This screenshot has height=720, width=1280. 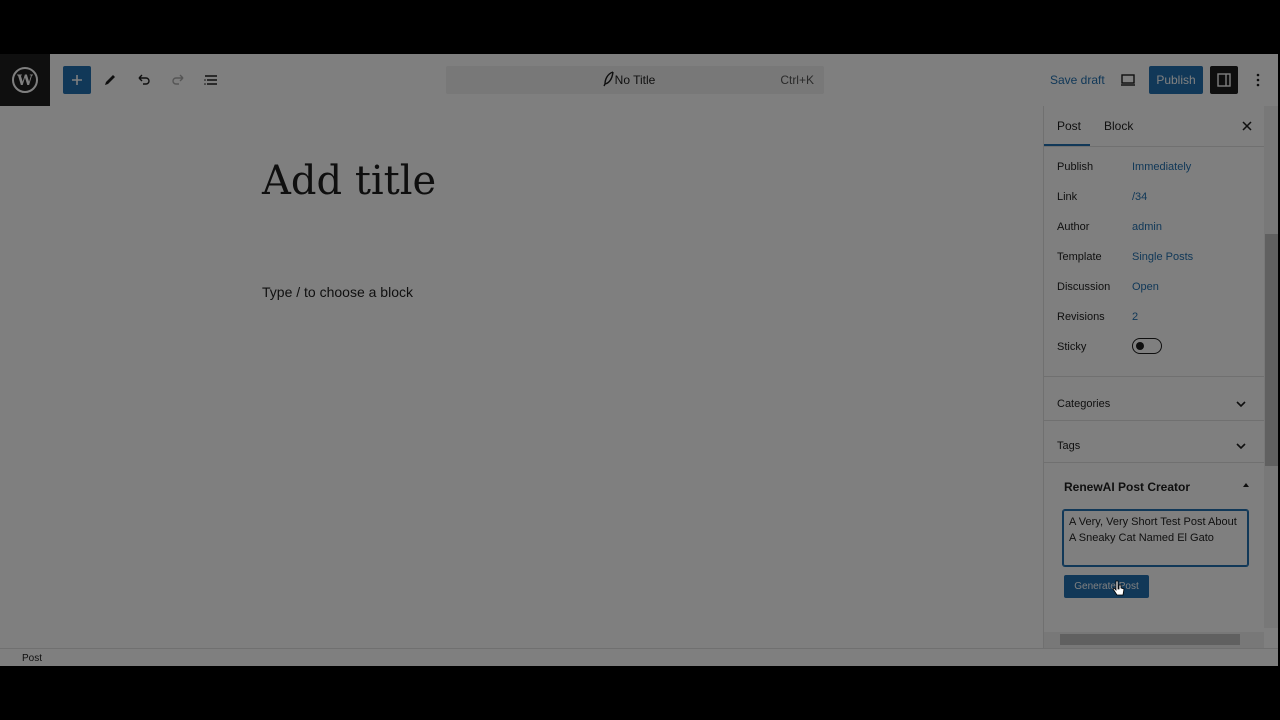 I want to click on top-toolbar: W No Title Ctrl+K Save draft Publish, so click(x=639, y=80).